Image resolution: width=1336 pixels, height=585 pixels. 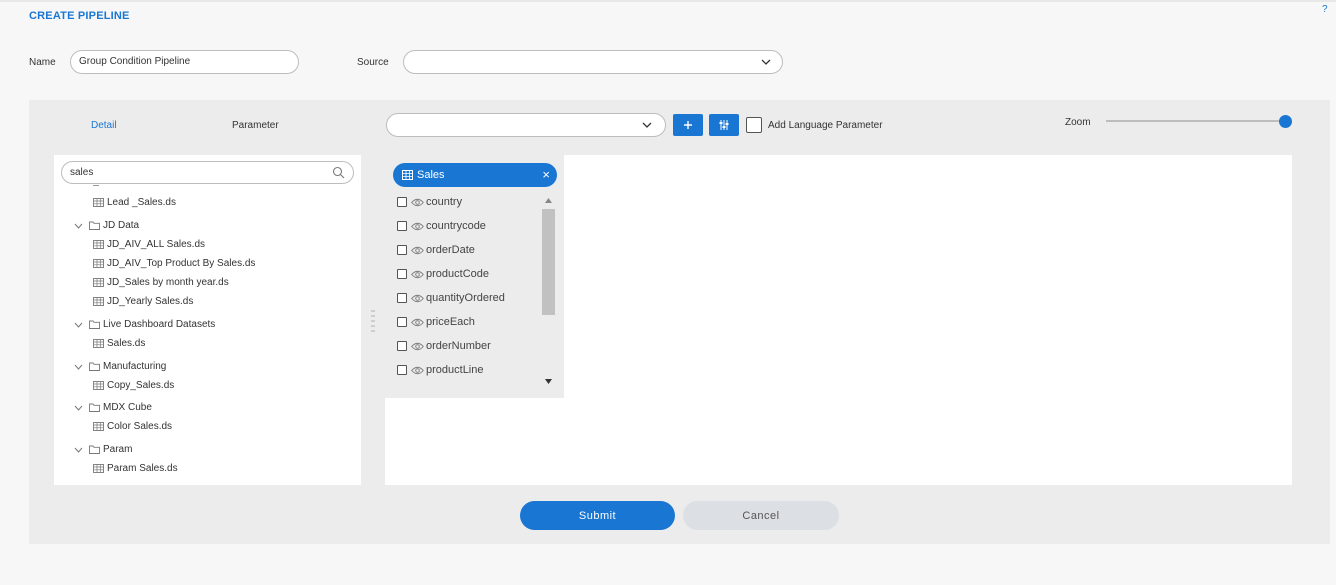 I want to click on tree-dataset: Sales.ds, so click(x=119, y=343).